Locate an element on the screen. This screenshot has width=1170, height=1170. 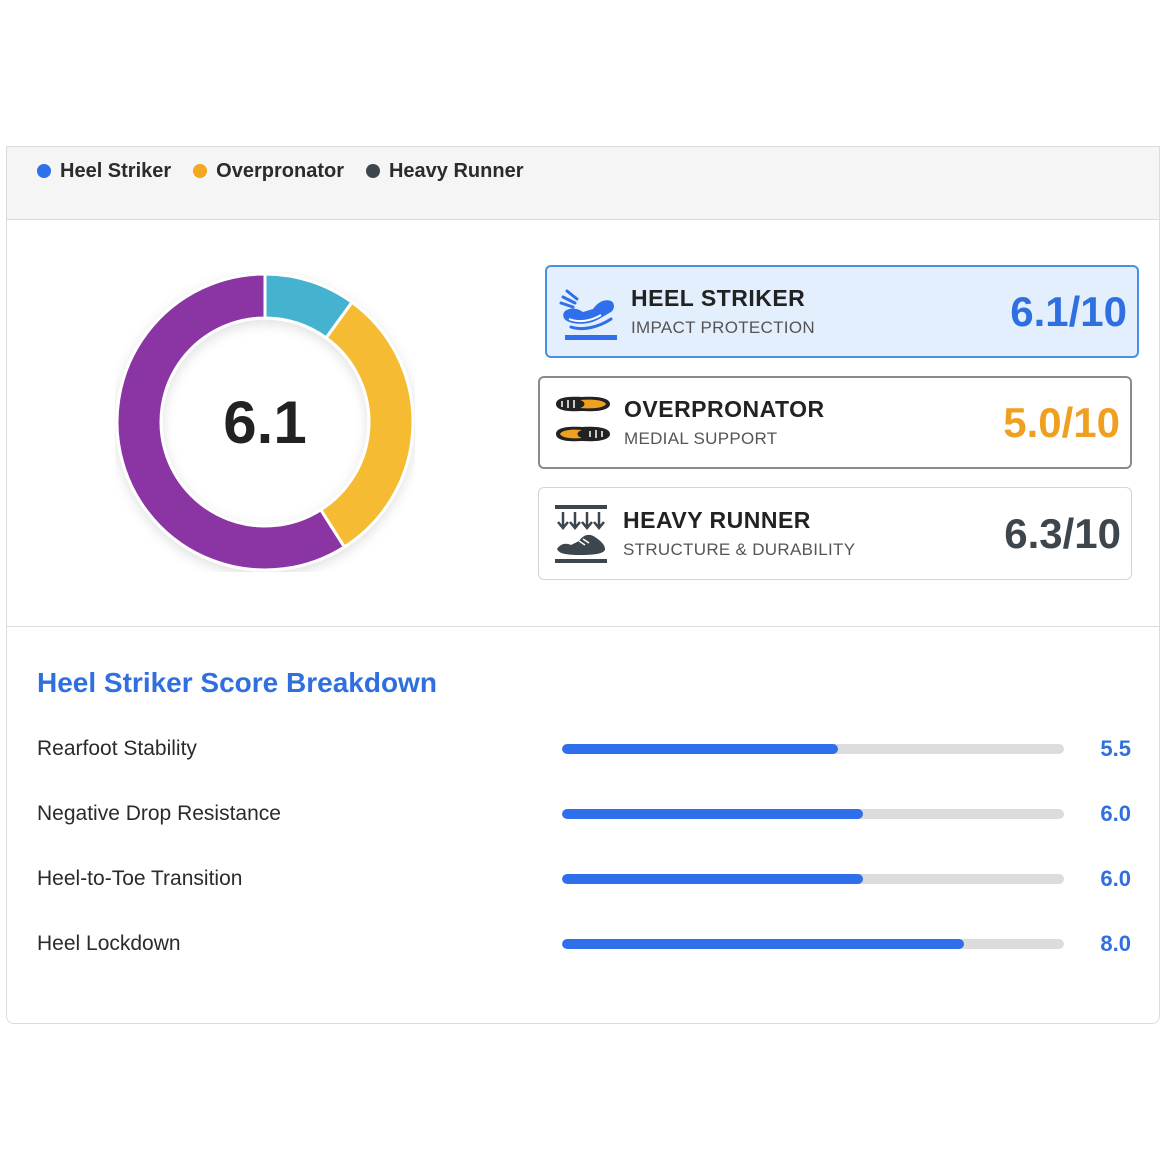
card-text: HEAVY RUNNER STRUCTURE & DURABILITY is located at coordinates (813, 533).